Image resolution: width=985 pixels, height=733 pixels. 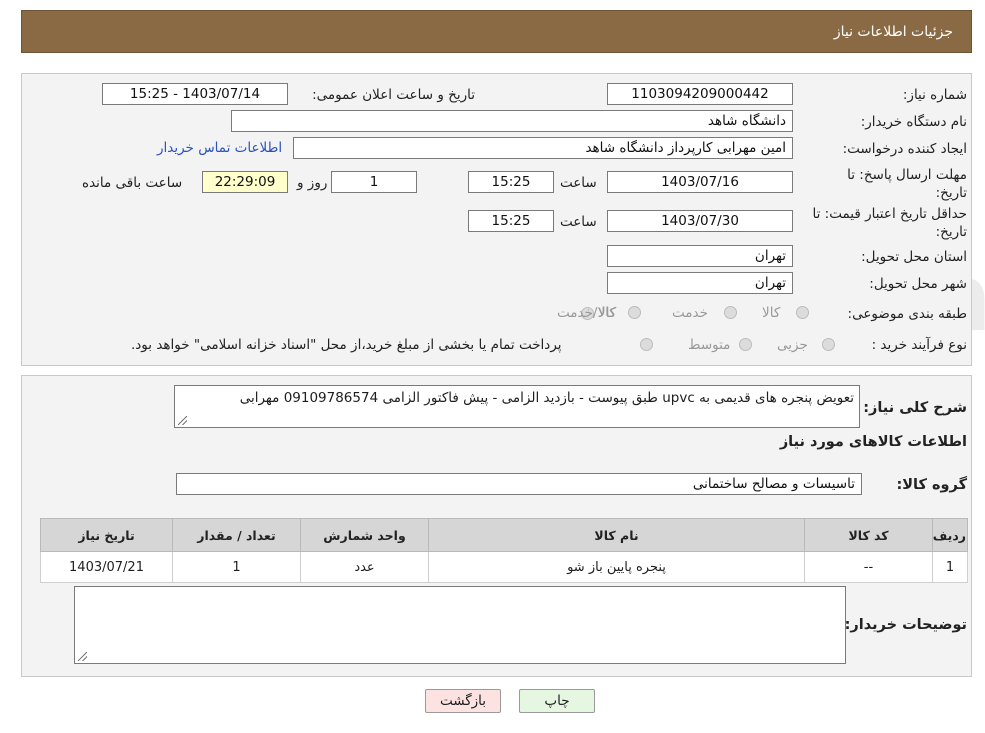 What do you see at coordinates (919, 345) in the screenshot?
I see `process-label: نوع فرآیند خرید :` at bounding box center [919, 345].